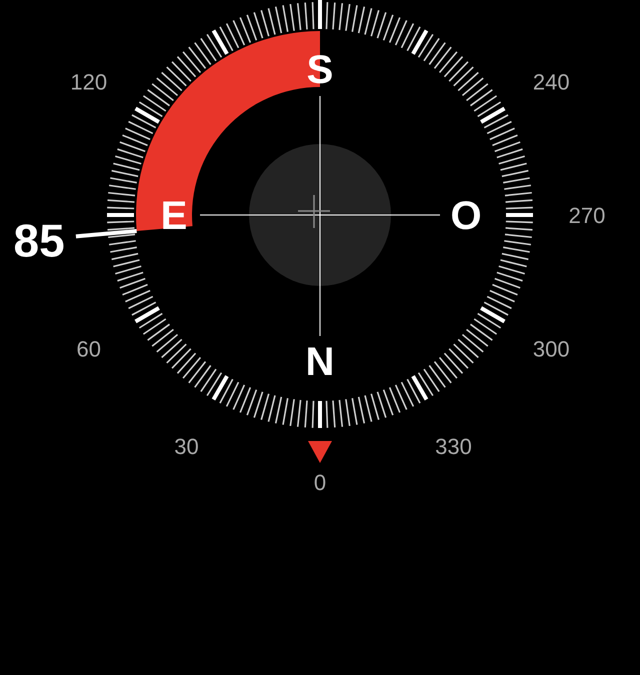 This screenshot has height=675, width=640. Describe the element at coordinates (89, 82) in the screenshot. I see `degree-label: 120` at that location.